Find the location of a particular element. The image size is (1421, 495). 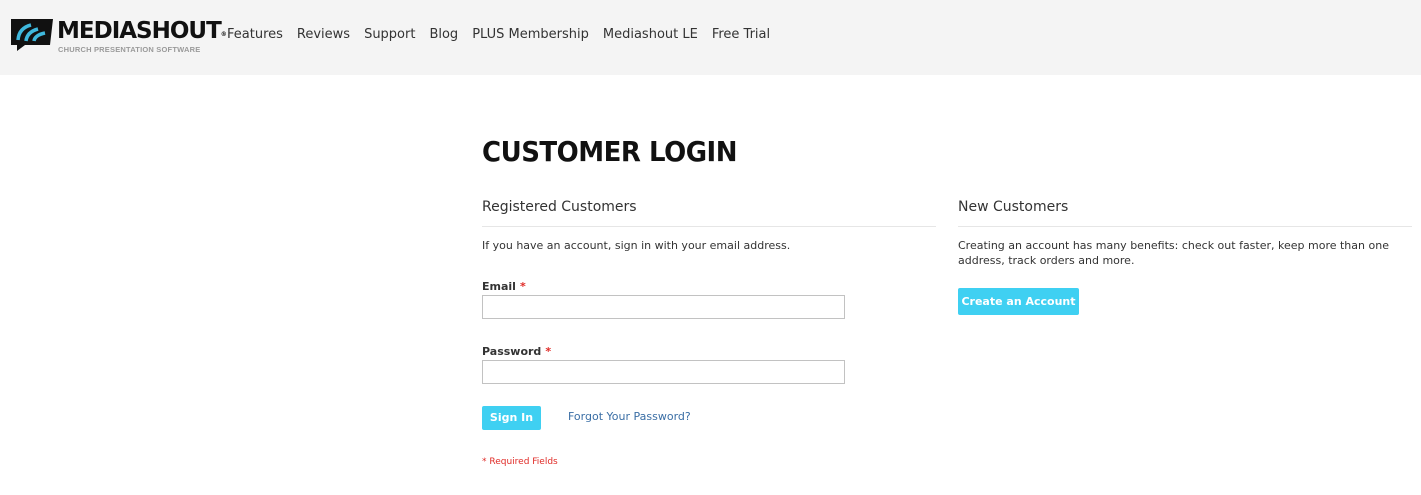

mediashout-logo-icon is located at coordinates (32, 35).